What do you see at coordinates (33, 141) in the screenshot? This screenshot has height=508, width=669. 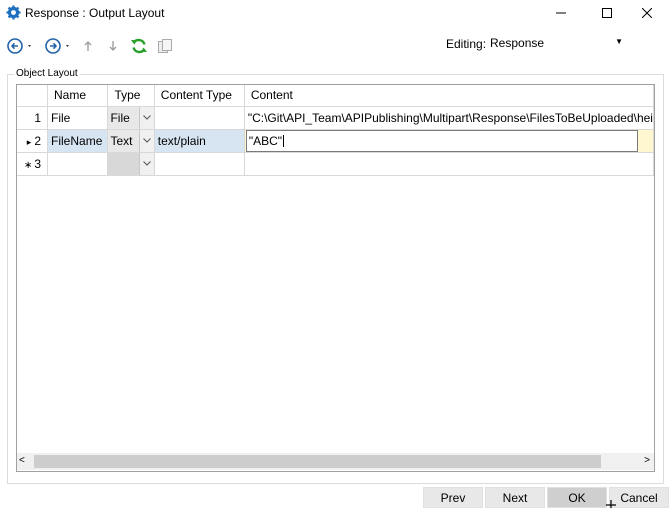 I see `row-header: ▸ 2` at bounding box center [33, 141].